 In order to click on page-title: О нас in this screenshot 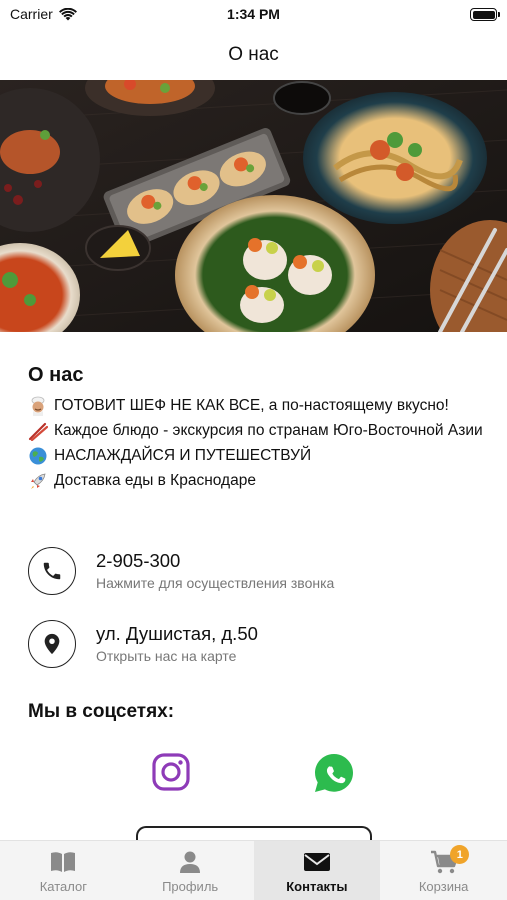, I will do `click(253, 54)`.